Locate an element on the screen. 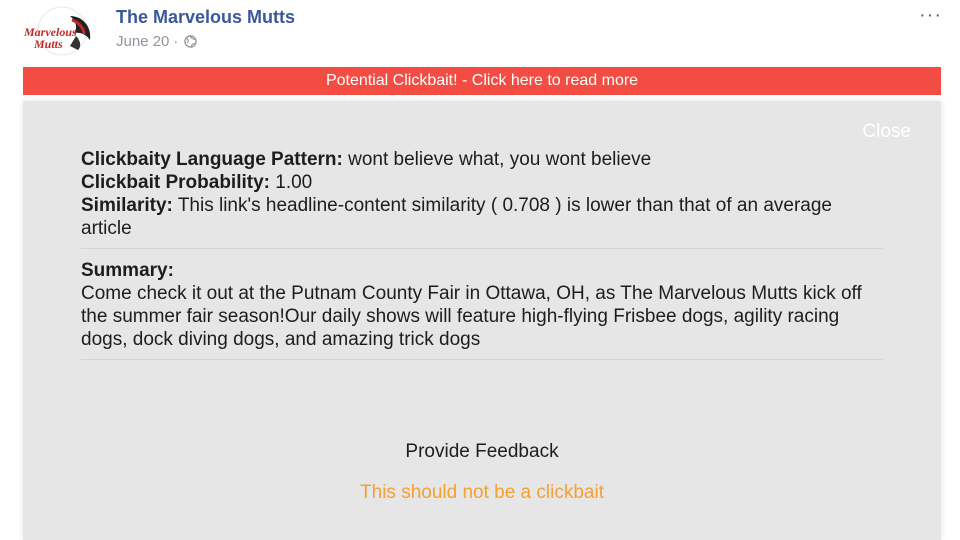  probability-row: Clickbait Probability: 1.00 is located at coordinates (482, 182).